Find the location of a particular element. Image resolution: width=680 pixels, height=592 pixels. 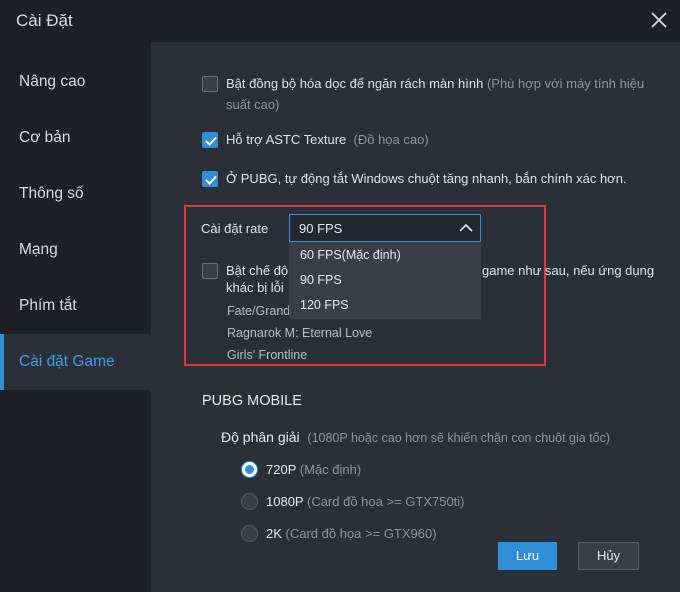

resolution-1080p-radio is located at coordinates (249, 501).